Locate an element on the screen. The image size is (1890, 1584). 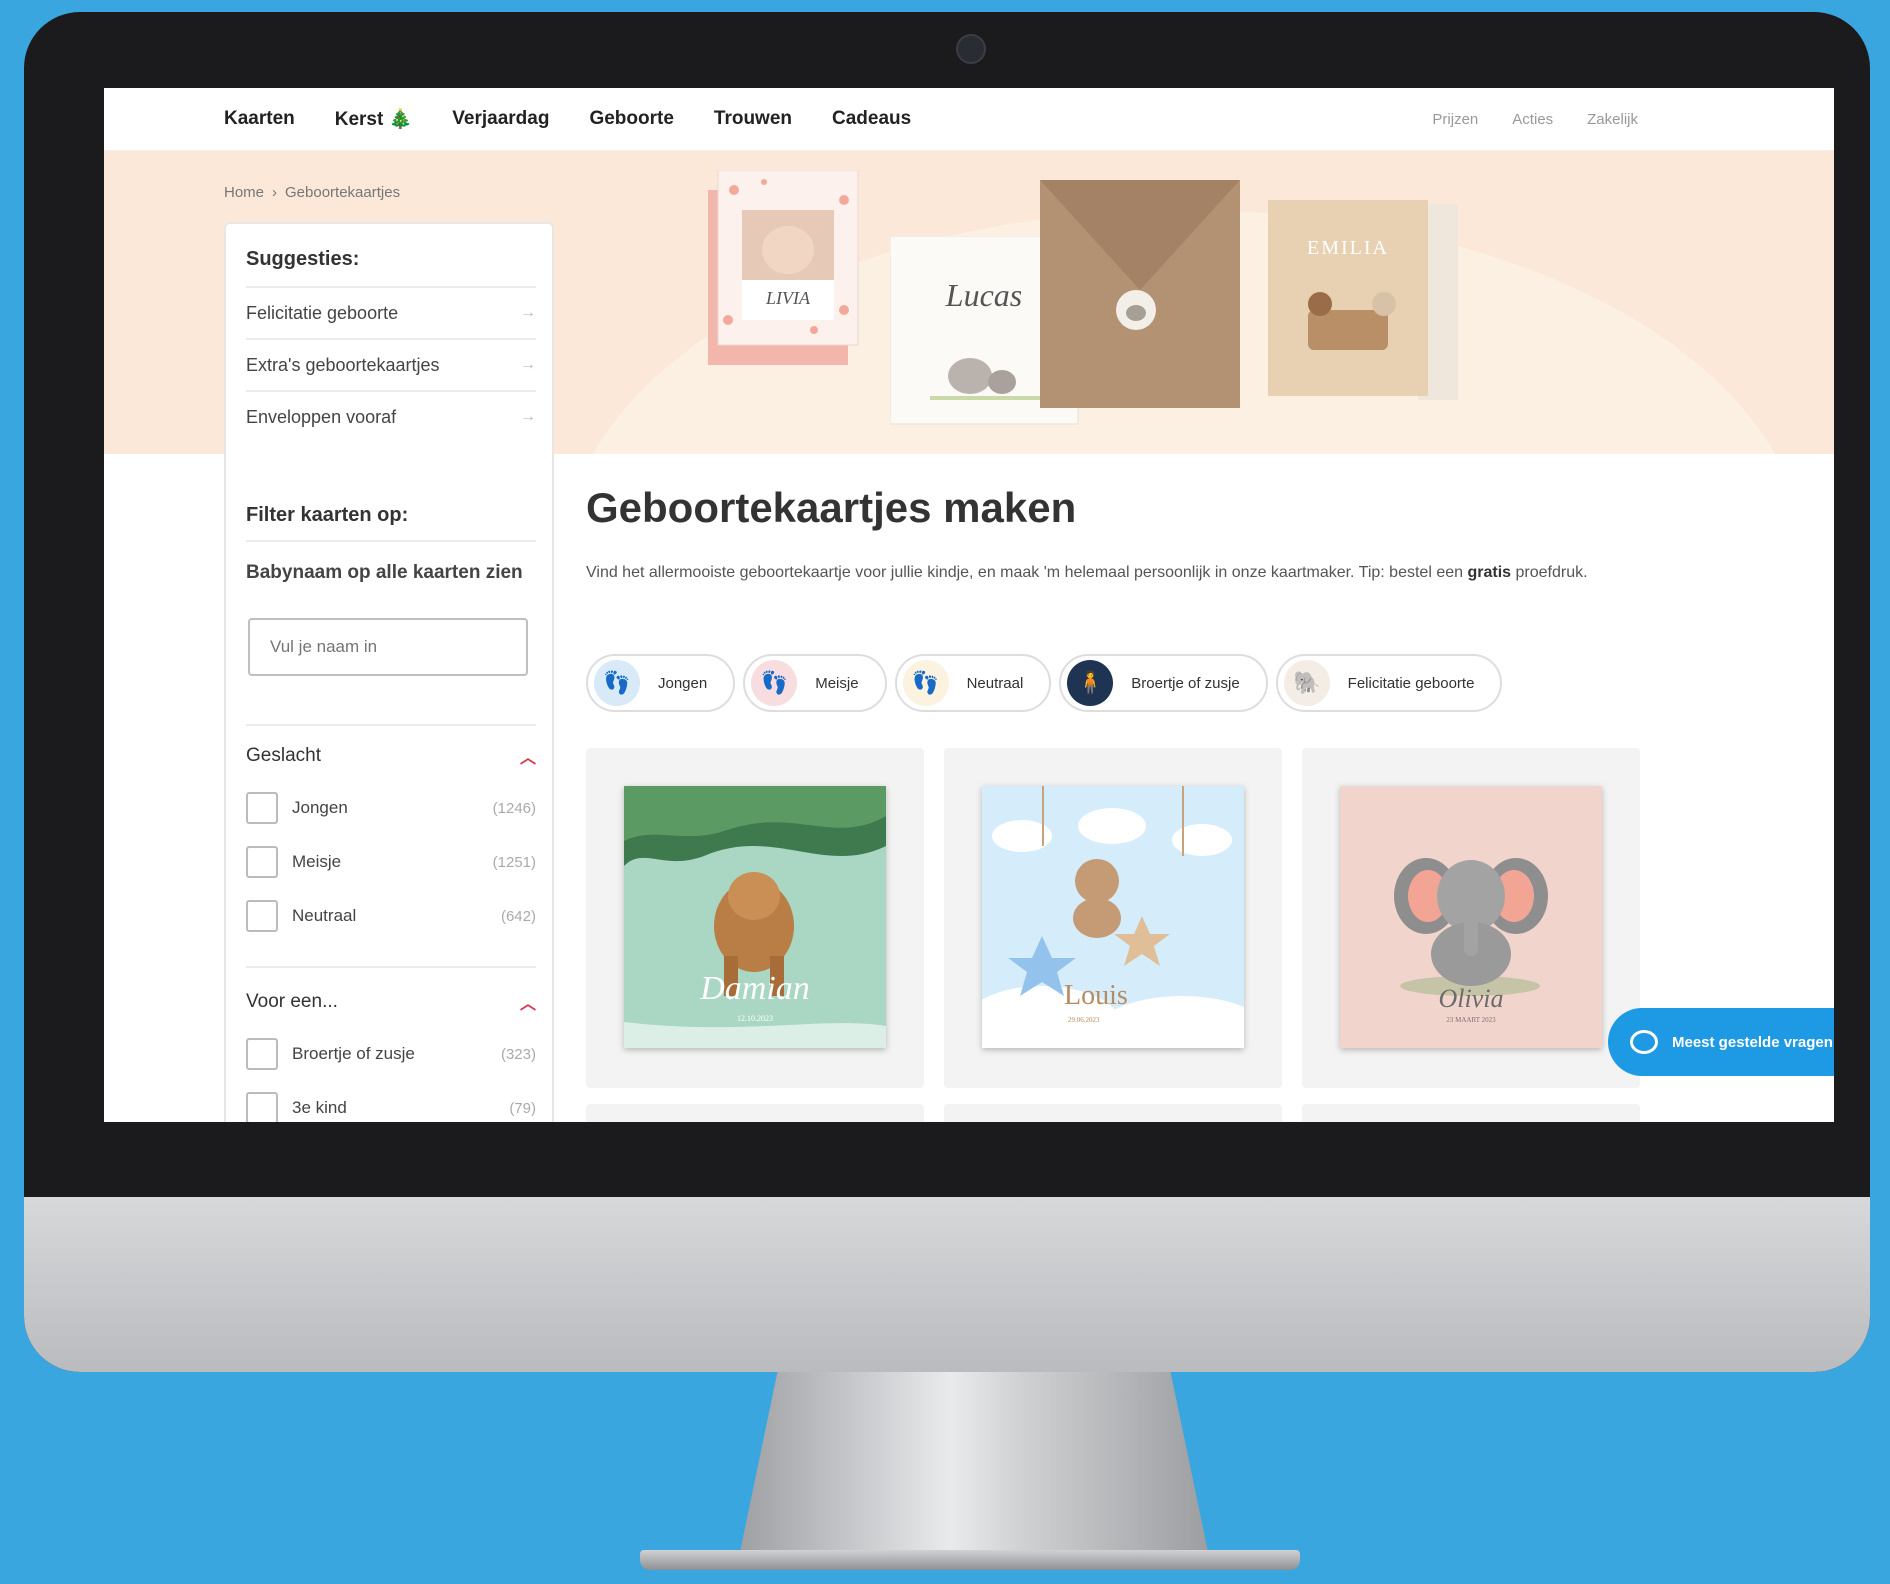
nav-item-kerst: Kerst 🎄 is located at coordinates (374, 119).